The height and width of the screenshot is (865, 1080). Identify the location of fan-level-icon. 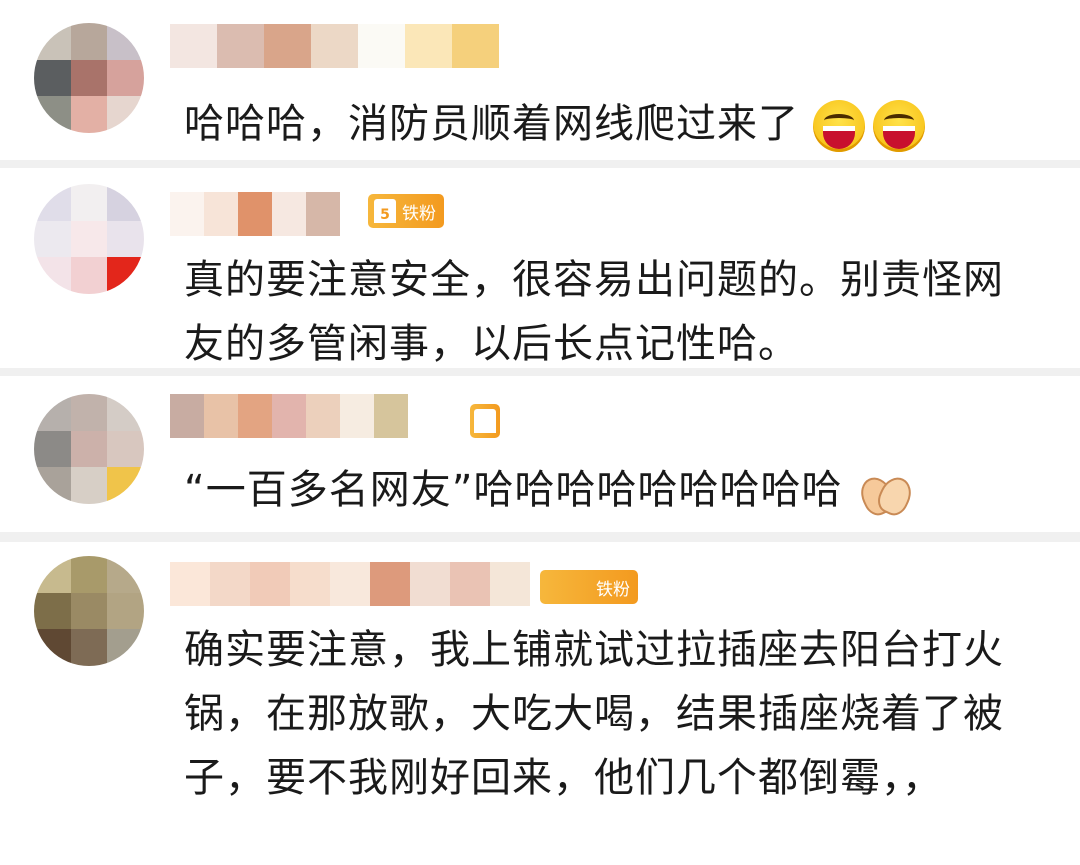
(485, 421).